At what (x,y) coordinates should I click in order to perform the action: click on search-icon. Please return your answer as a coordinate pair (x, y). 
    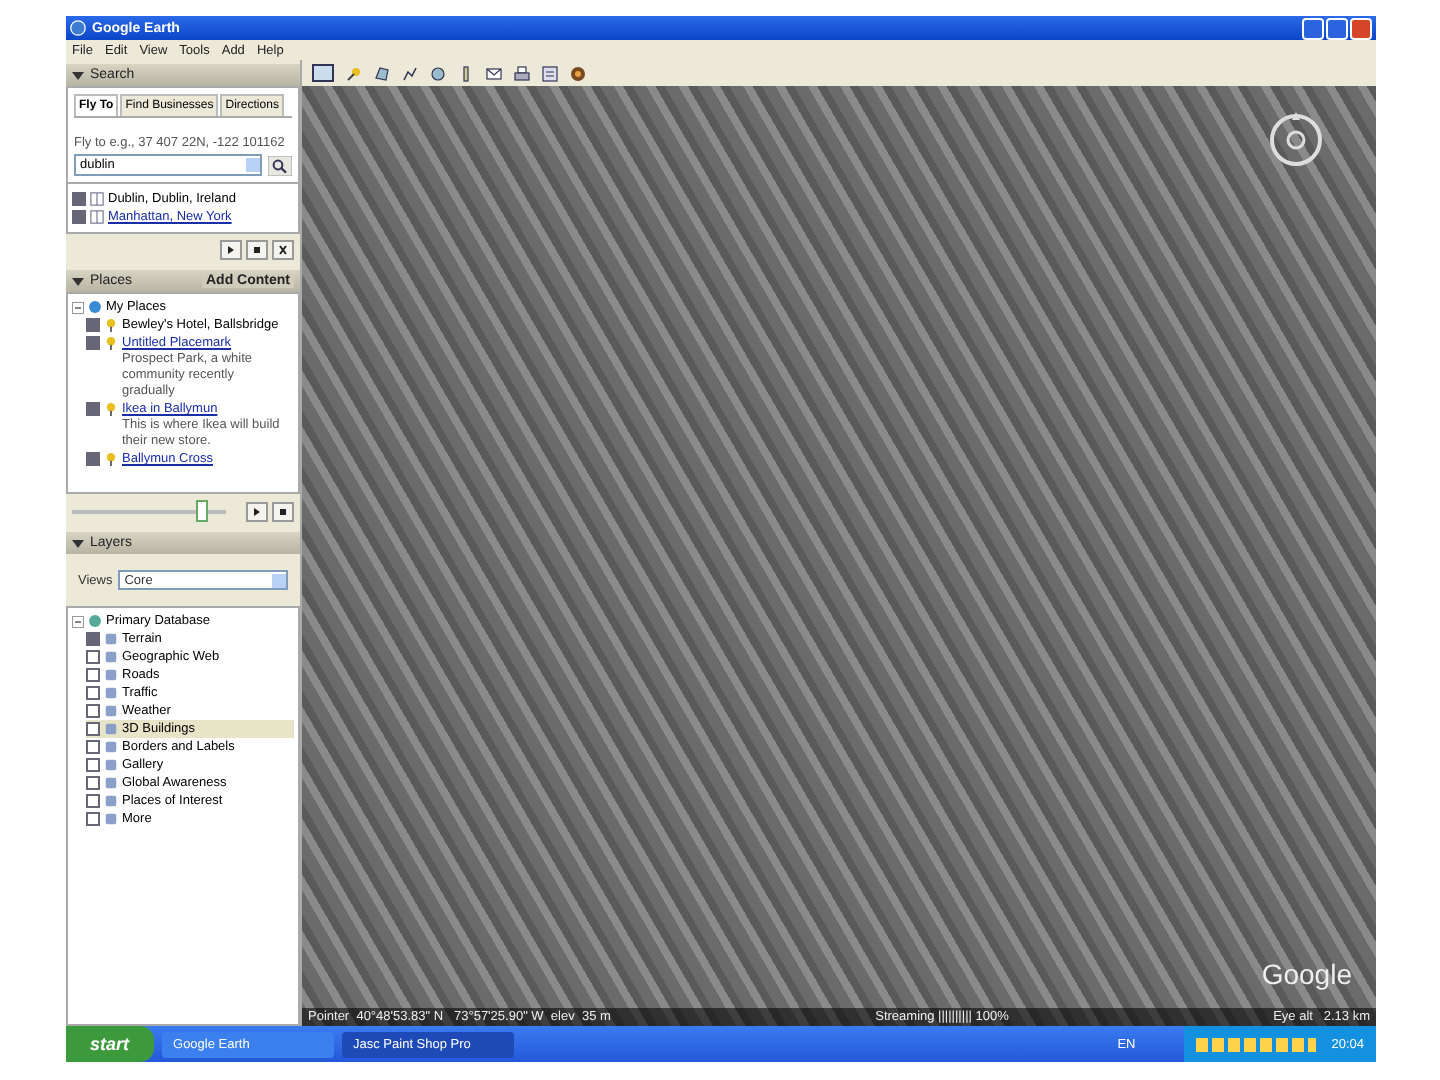
    Looking at the image, I should click on (280, 165).